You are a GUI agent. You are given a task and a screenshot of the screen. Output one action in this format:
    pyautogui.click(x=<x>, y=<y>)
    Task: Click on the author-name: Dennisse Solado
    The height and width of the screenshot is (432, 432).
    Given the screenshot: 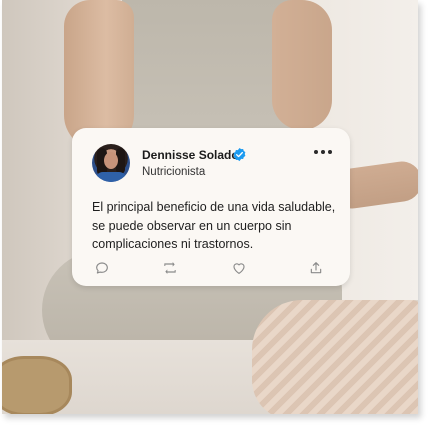 What is the action you would take?
    pyautogui.click(x=190, y=155)
    